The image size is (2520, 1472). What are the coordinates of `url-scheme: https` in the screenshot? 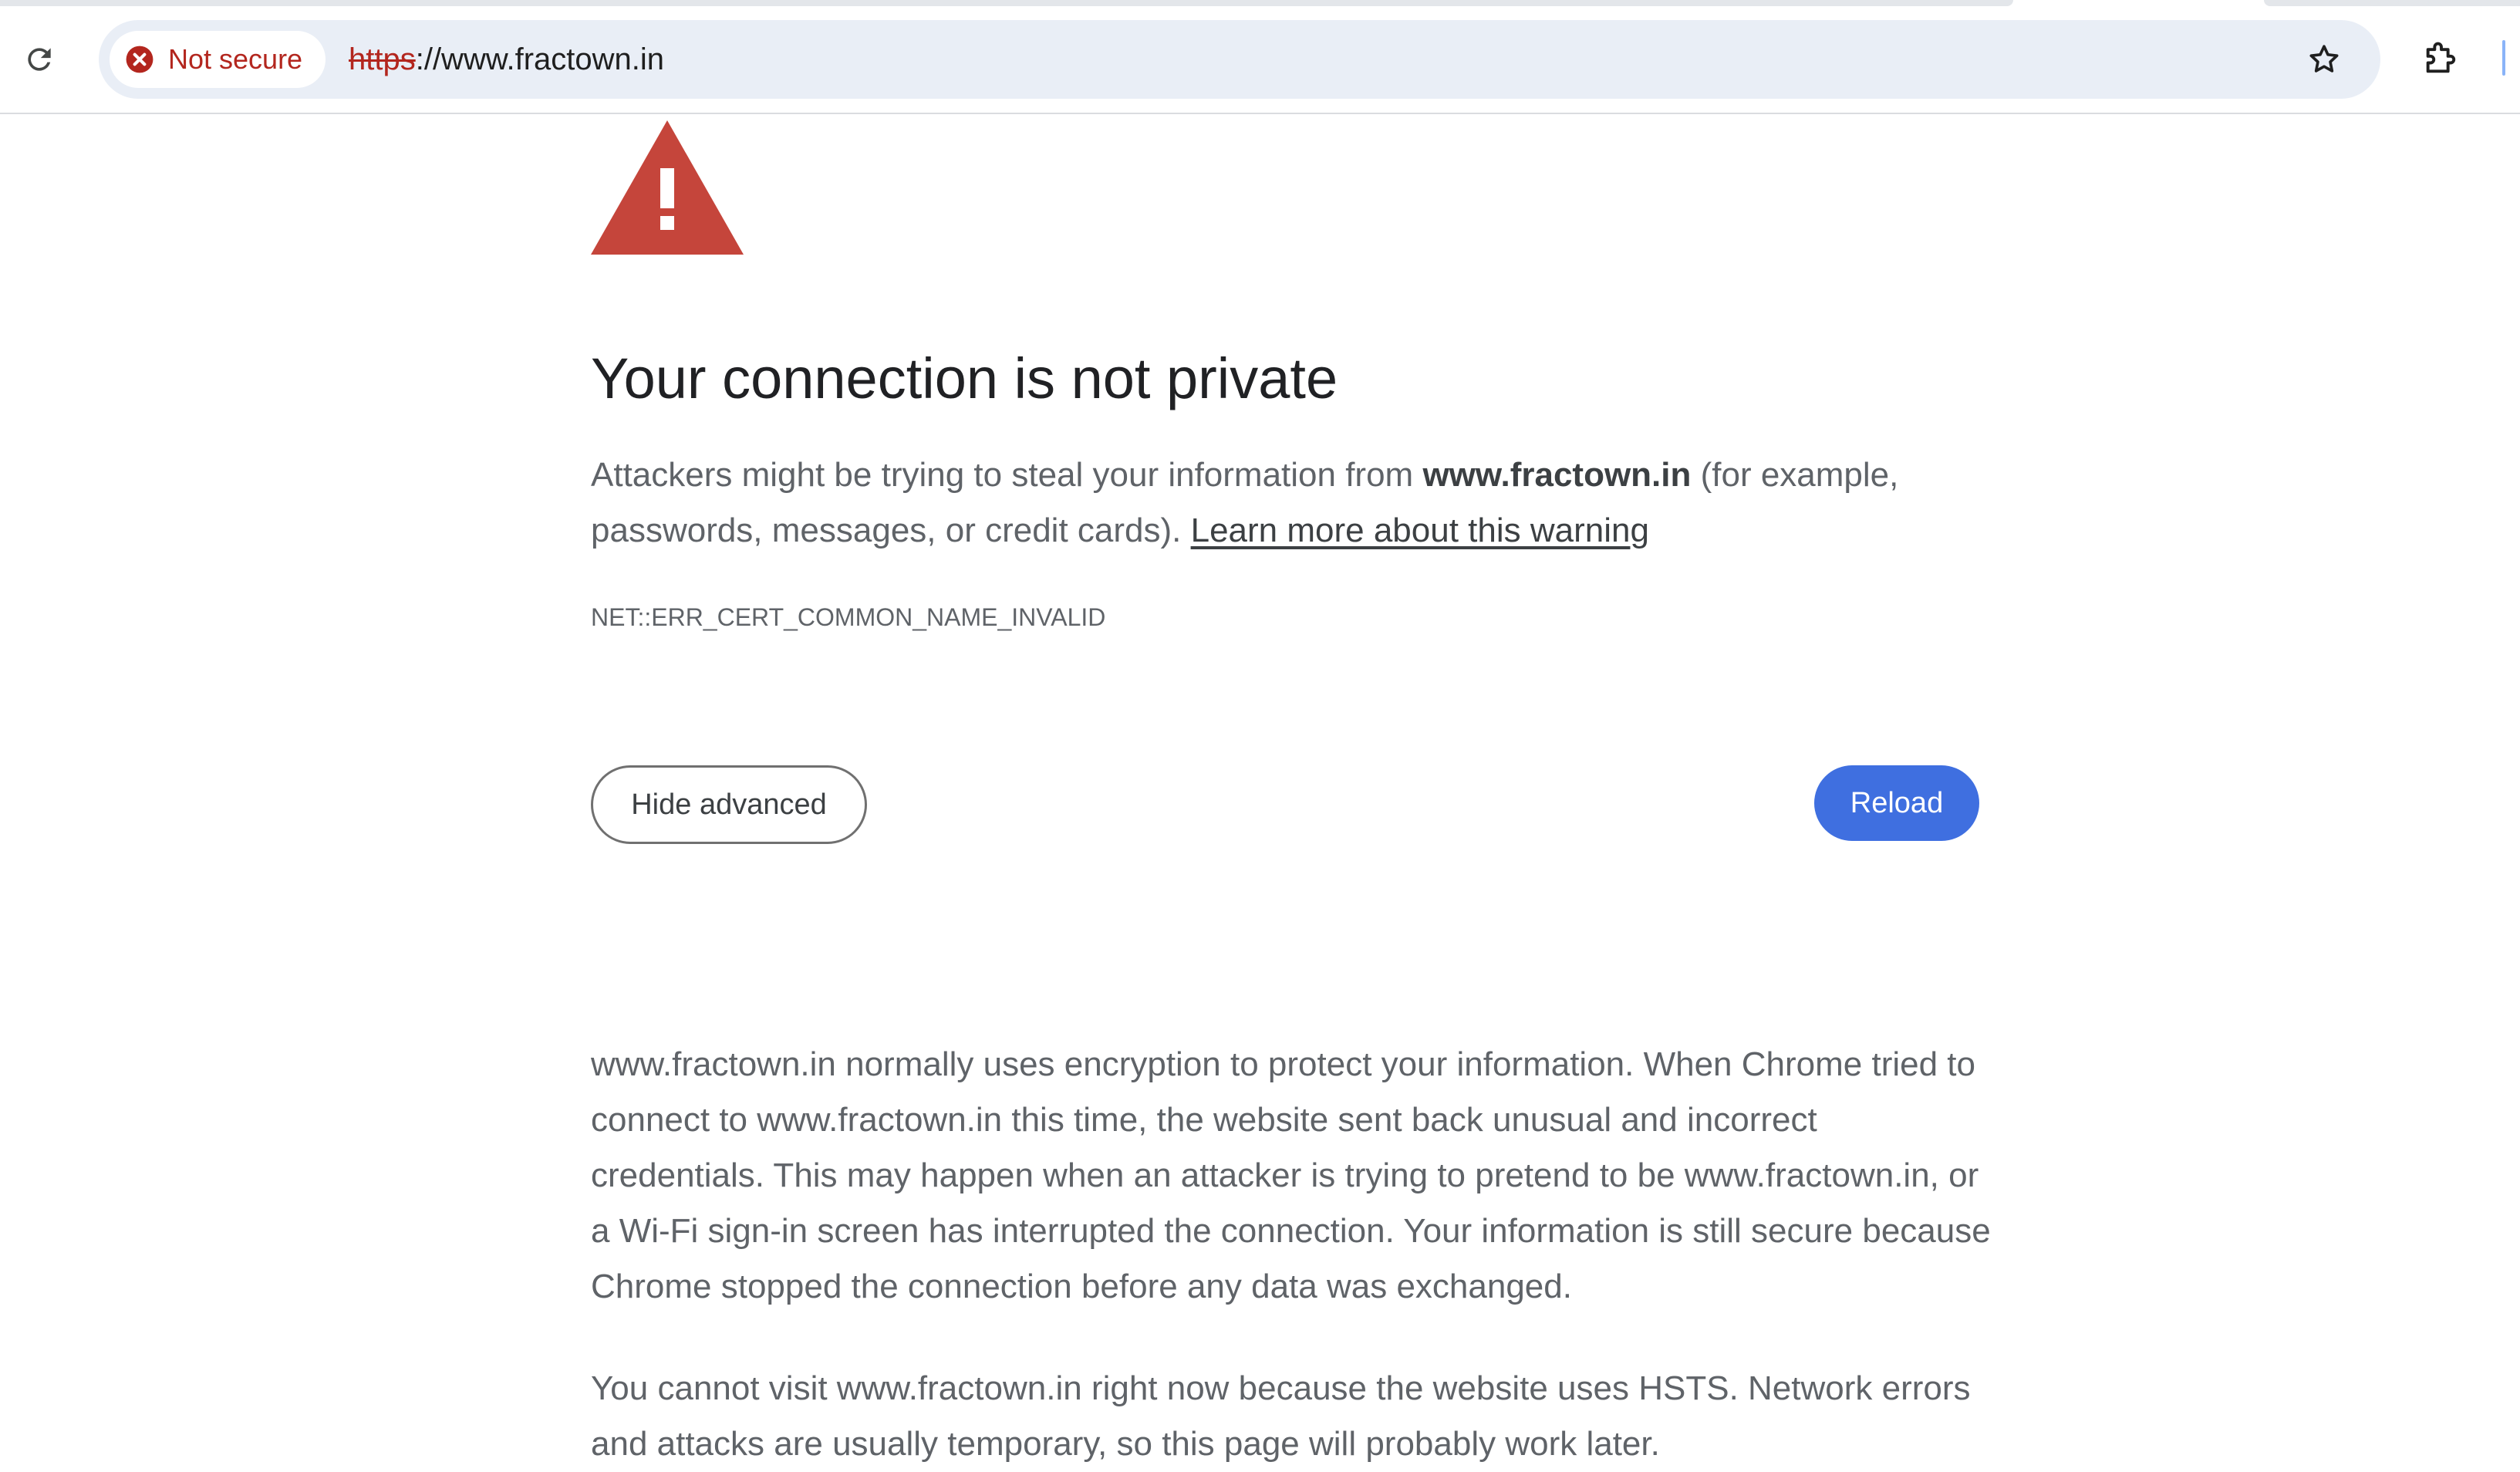 It's located at (383, 59).